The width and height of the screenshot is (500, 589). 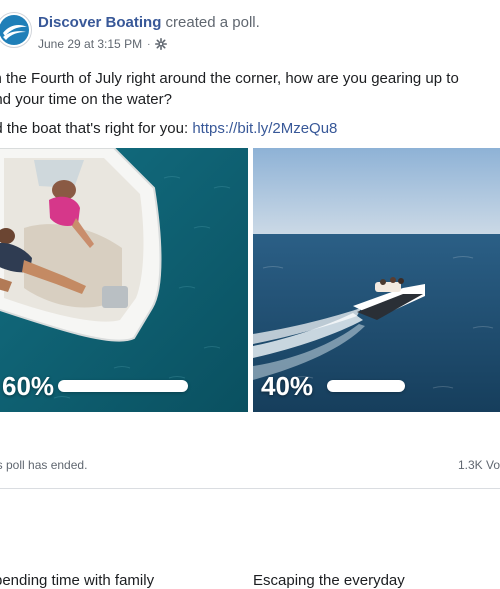 I want to click on post-action-text: created a poll., so click(x=212, y=22).